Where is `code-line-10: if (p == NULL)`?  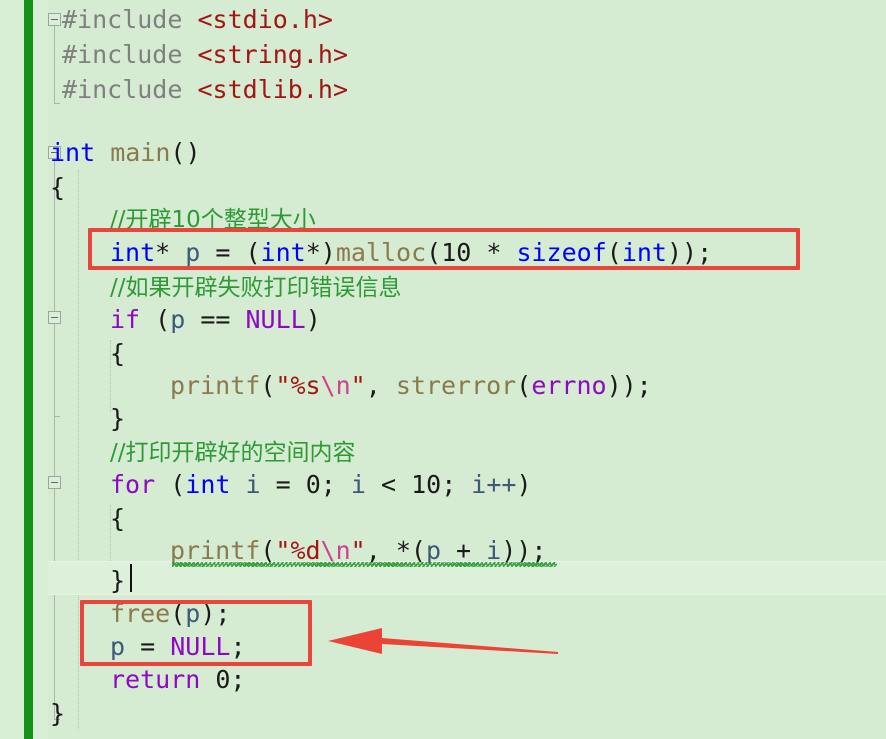
code-line-10: if (p == NULL) is located at coordinates (215, 319).